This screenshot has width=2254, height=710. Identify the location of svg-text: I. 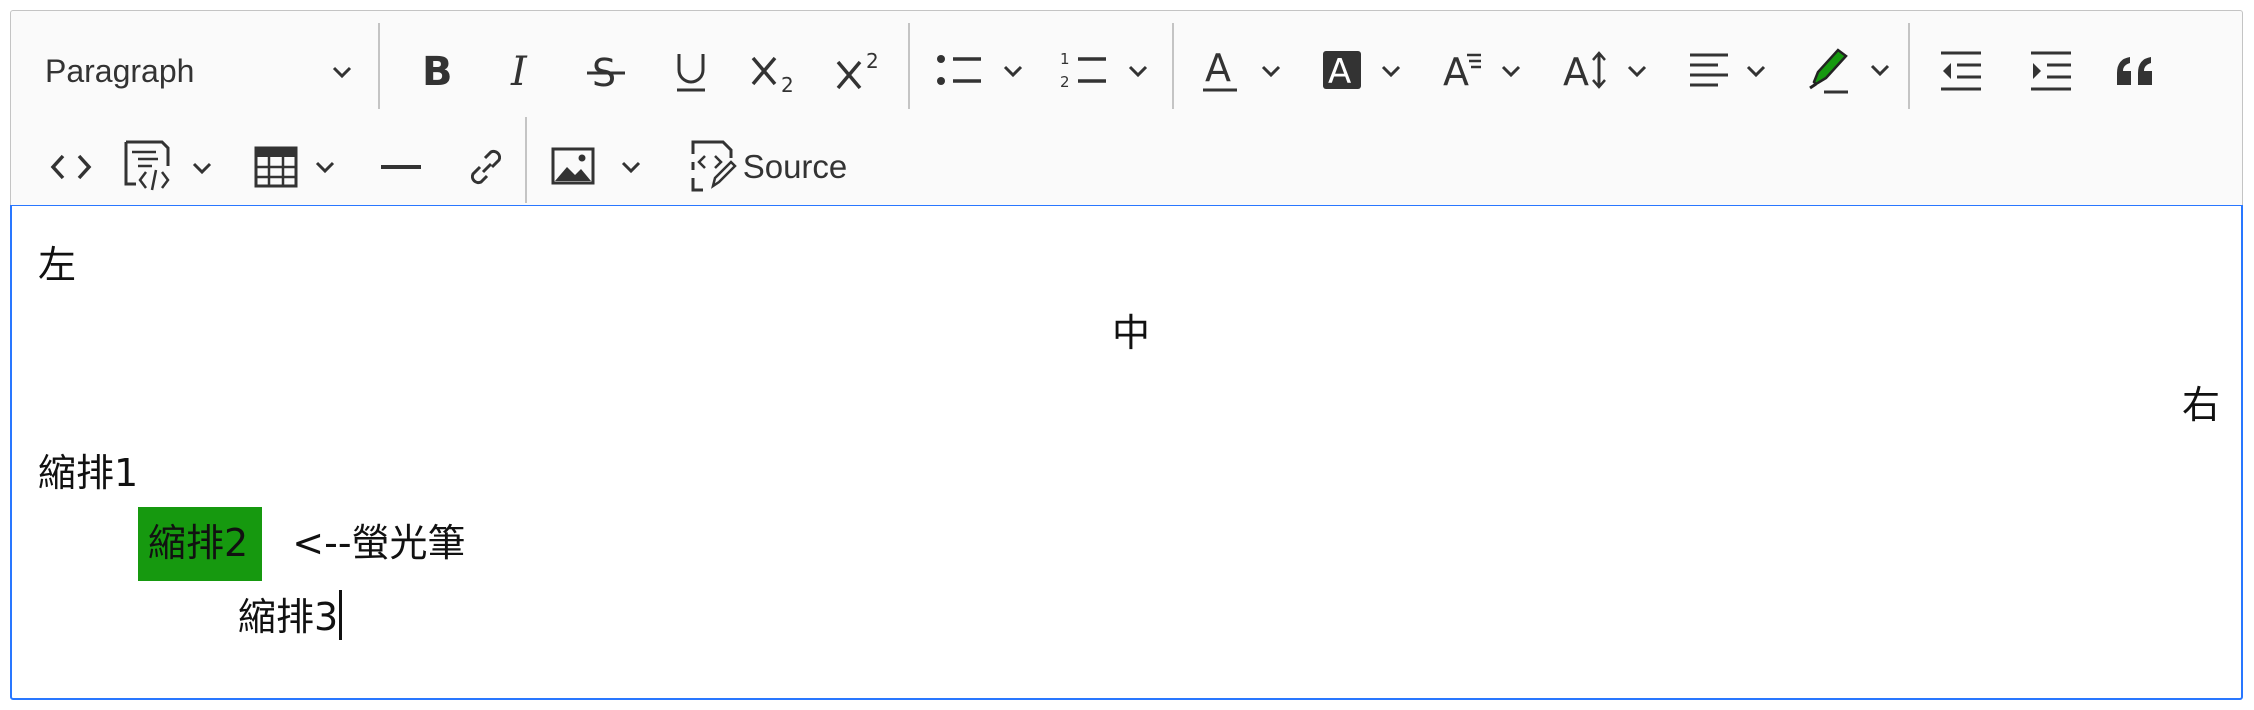
(519, 71).